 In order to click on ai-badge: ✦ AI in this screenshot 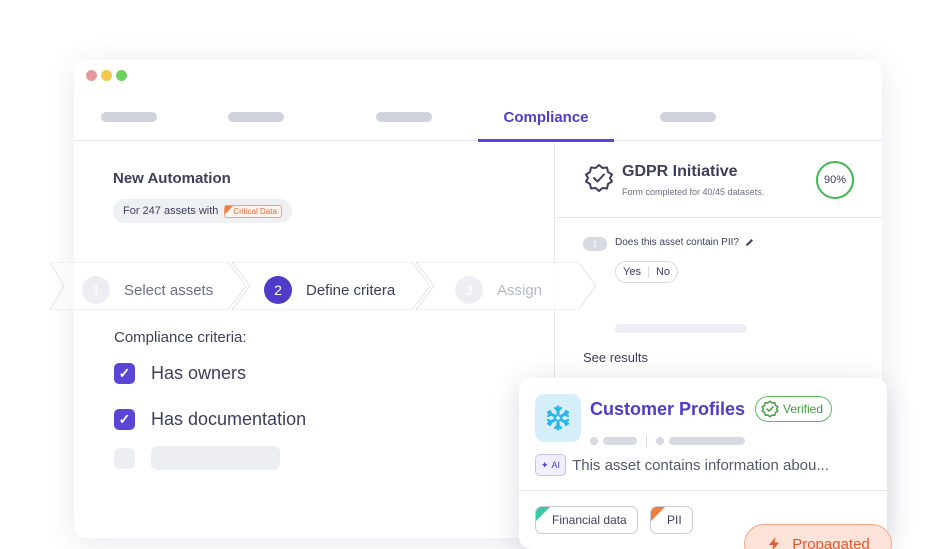, I will do `click(551, 465)`.